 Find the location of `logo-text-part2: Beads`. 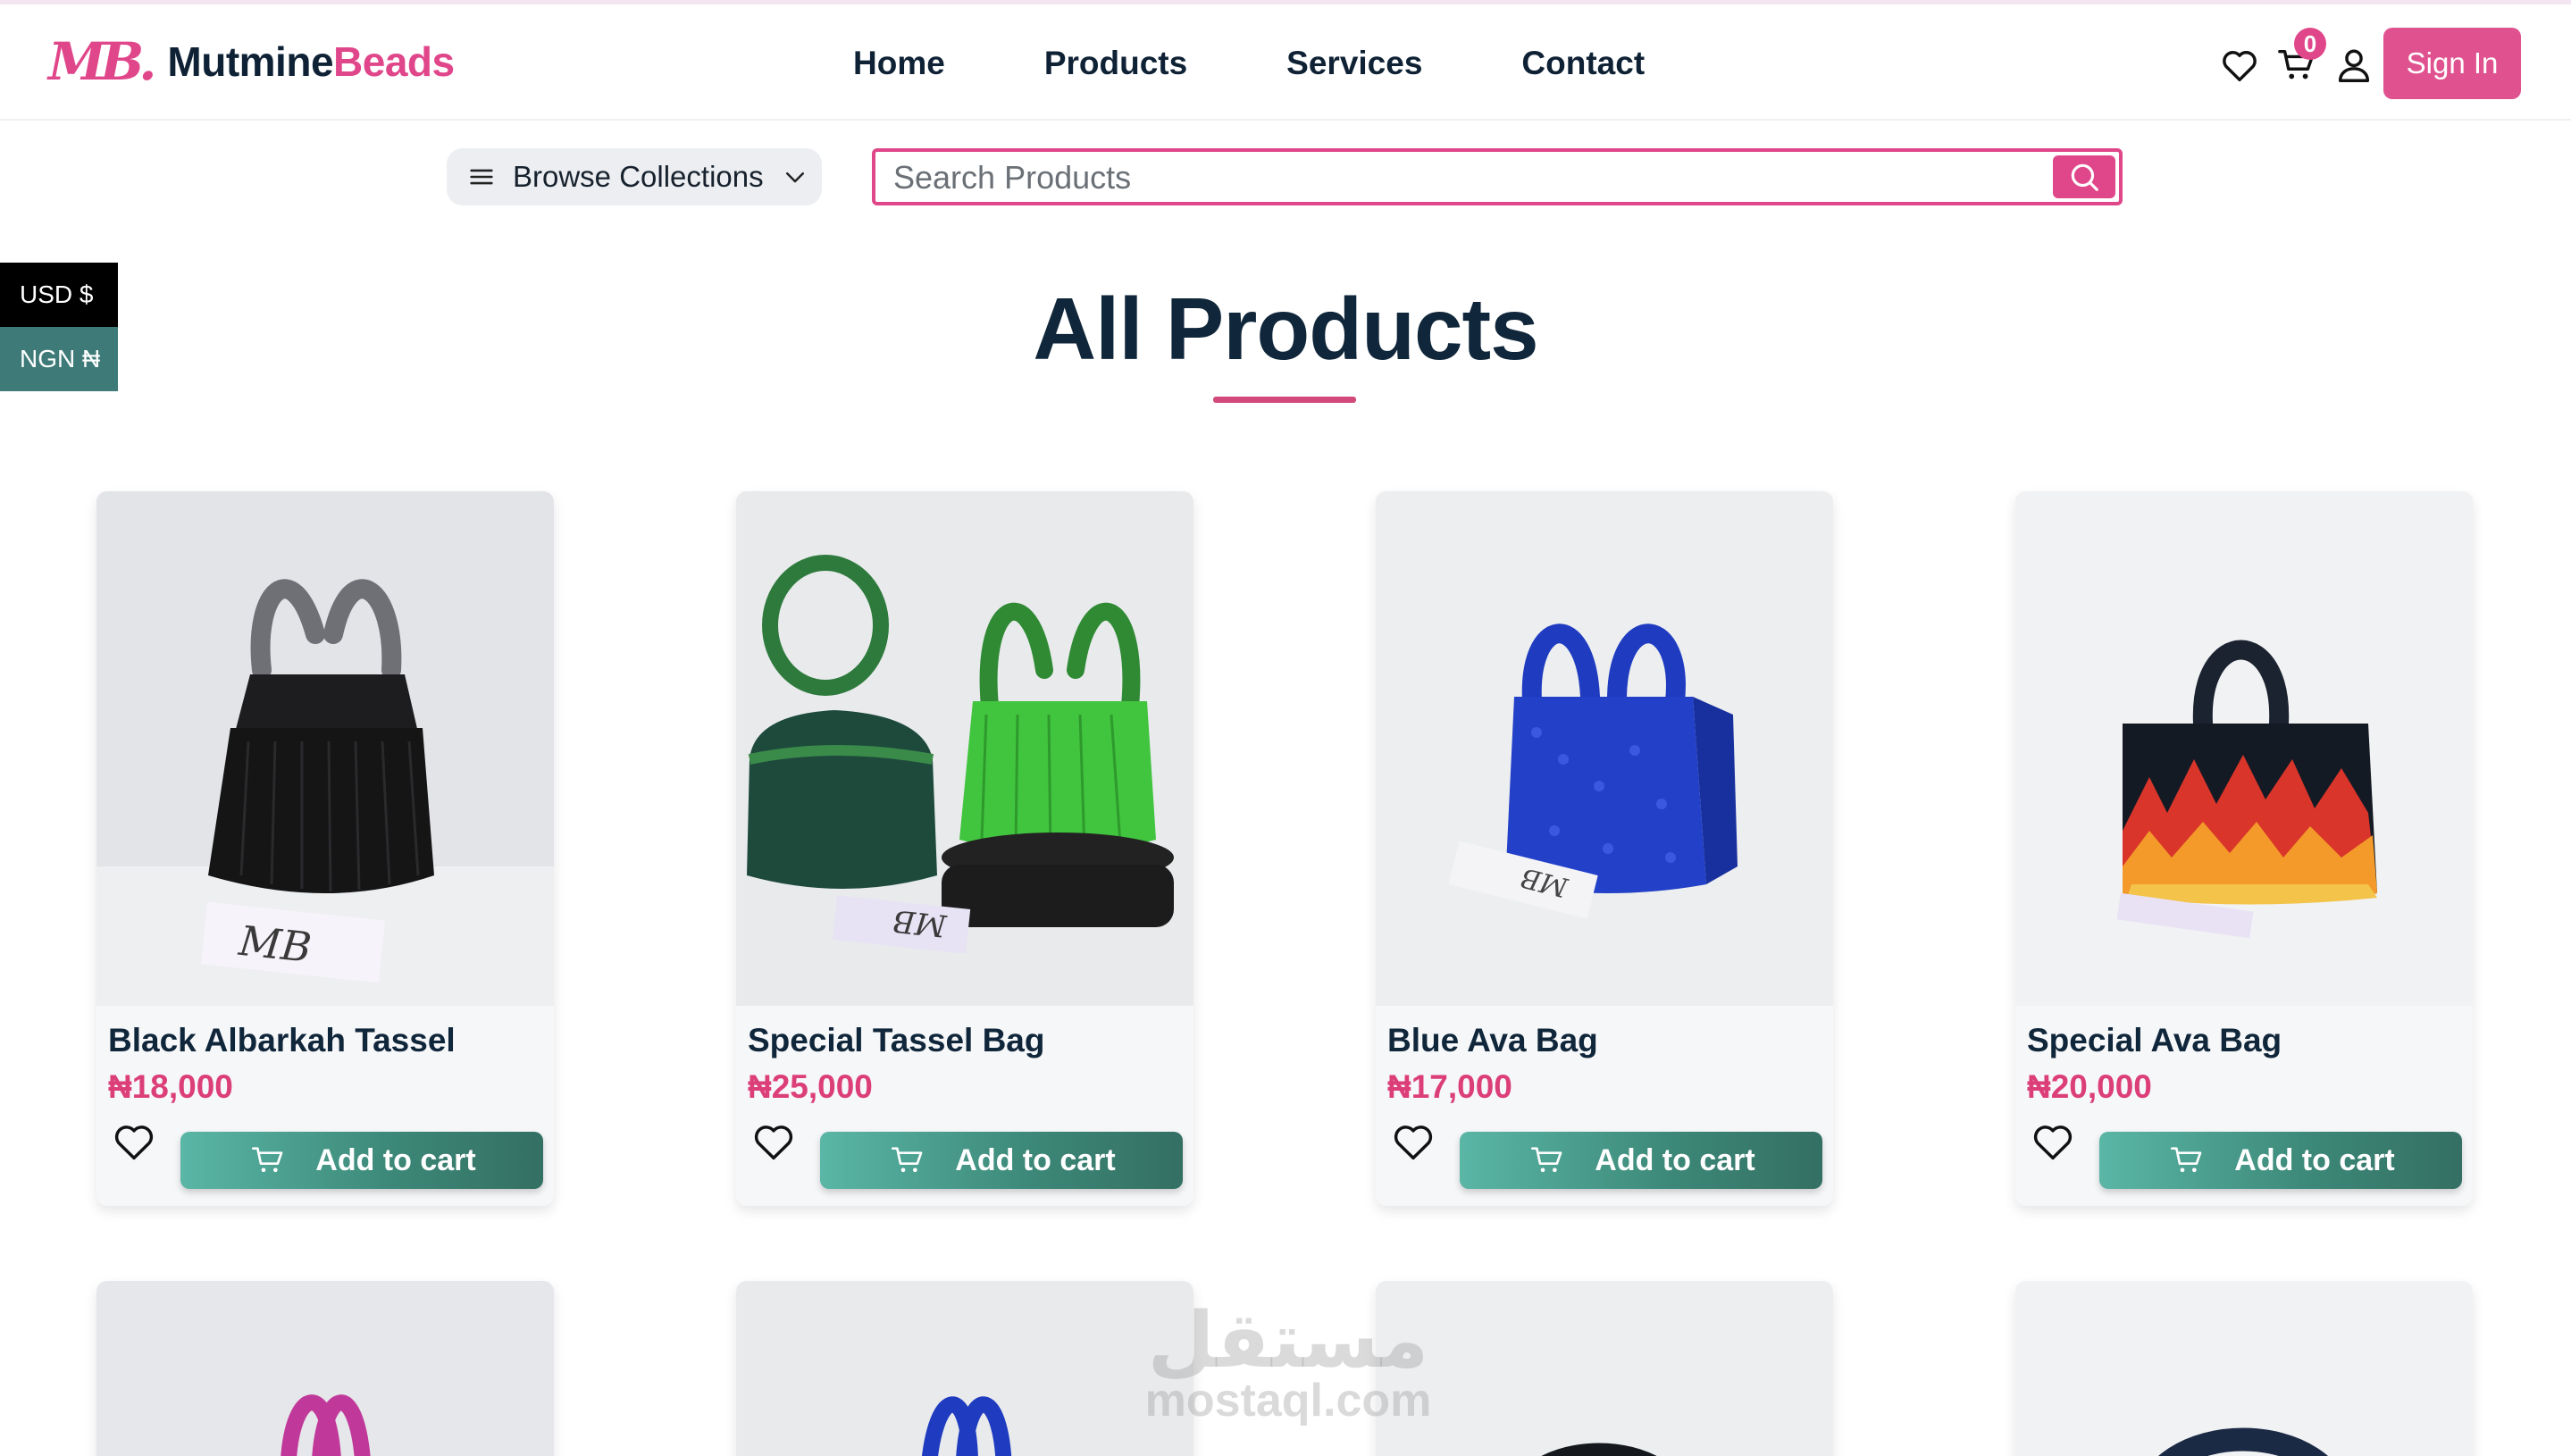

logo-text-part2: Beads is located at coordinates (394, 61).